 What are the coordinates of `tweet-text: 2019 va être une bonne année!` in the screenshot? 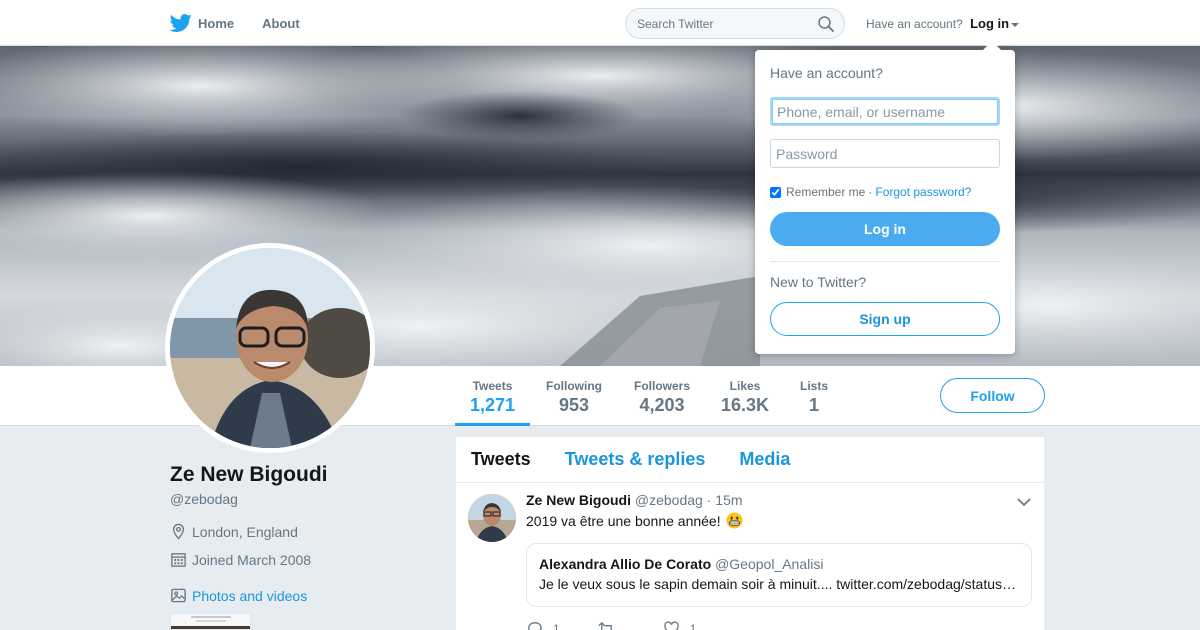 It's located at (623, 520).